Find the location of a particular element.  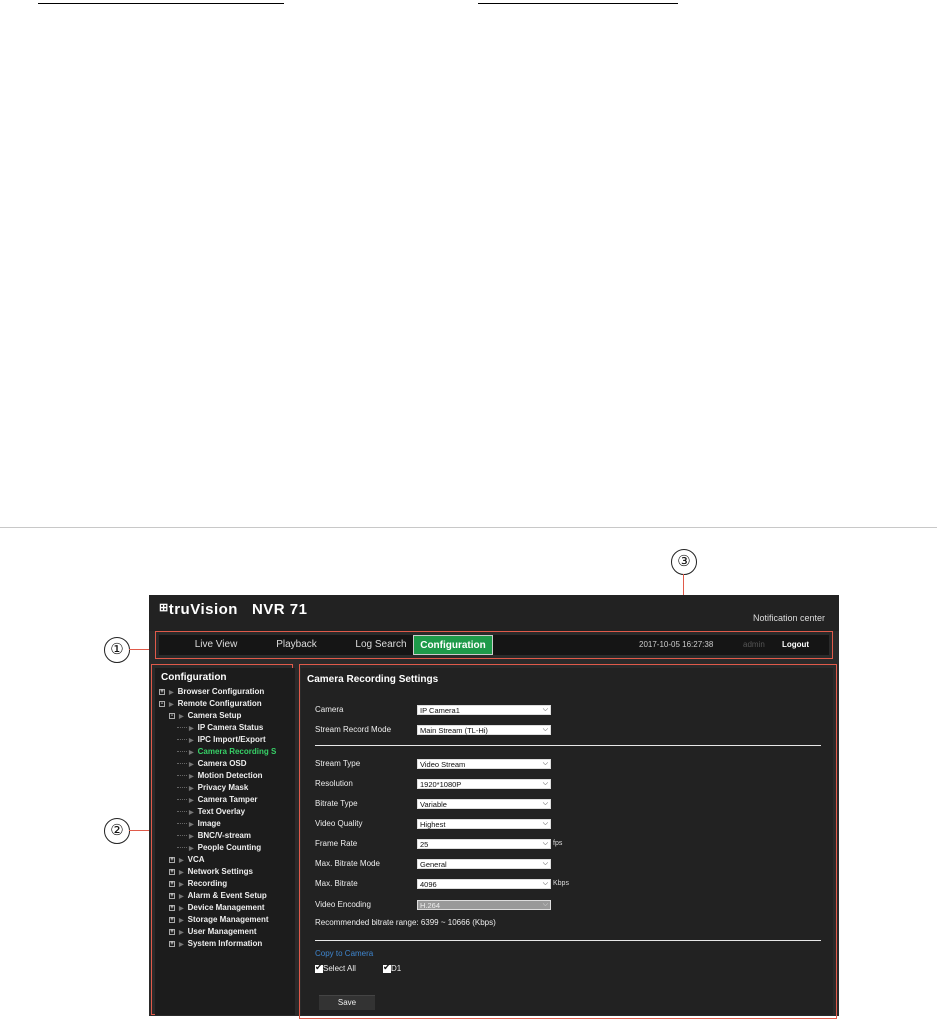

sidebar-item: + ▶ Recording is located at coordinates (226, 884).